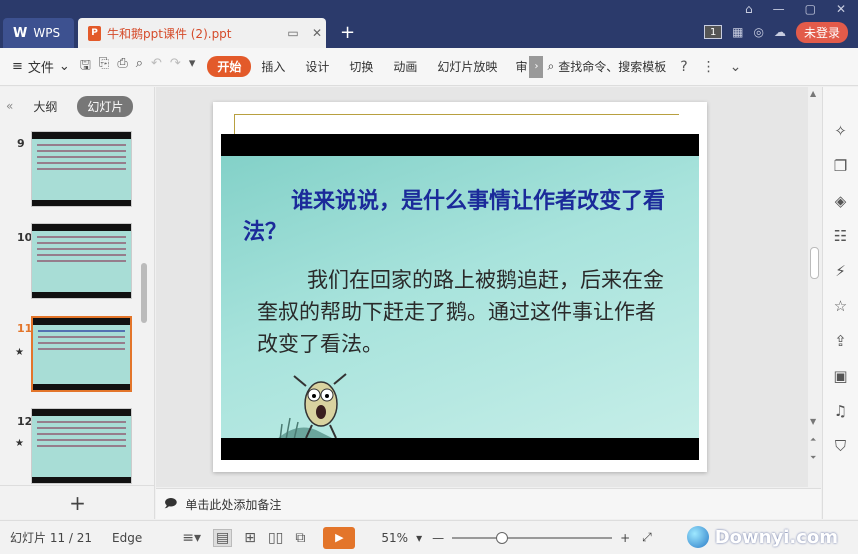 The width and height of the screenshot is (858, 554). What do you see at coordinates (467, 66) in the screenshot?
I see `tab-slideshow: 幻灯片放映` at bounding box center [467, 66].